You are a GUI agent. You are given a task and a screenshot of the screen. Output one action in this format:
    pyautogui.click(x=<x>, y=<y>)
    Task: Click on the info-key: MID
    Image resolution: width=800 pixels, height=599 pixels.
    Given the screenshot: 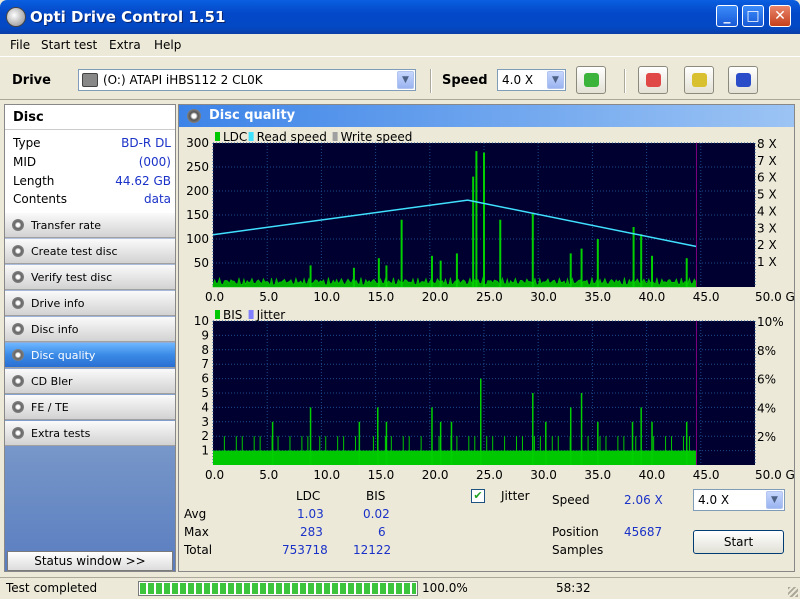 What is the action you would take?
    pyautogui.click(x=25, y=162)
    